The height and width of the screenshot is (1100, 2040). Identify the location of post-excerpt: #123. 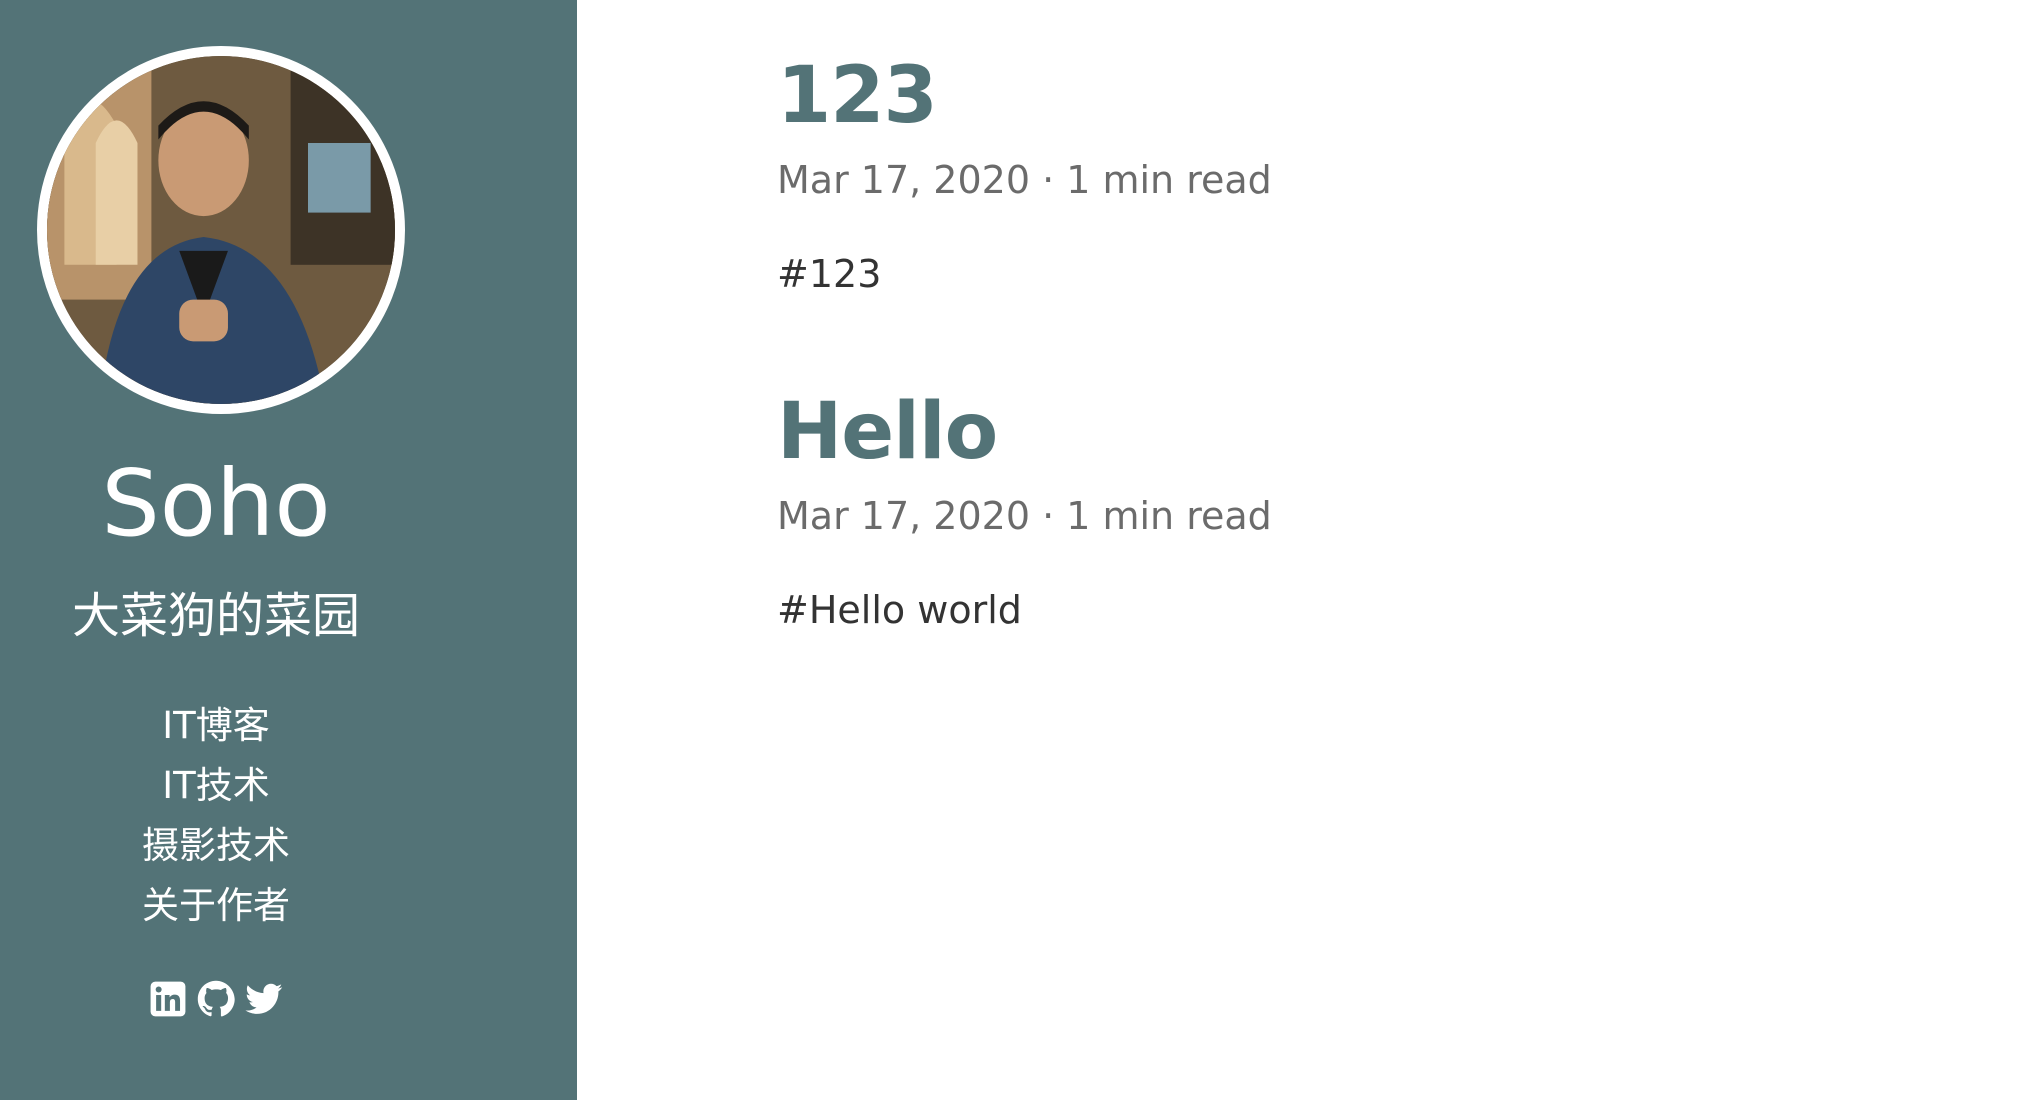
(829, 274).